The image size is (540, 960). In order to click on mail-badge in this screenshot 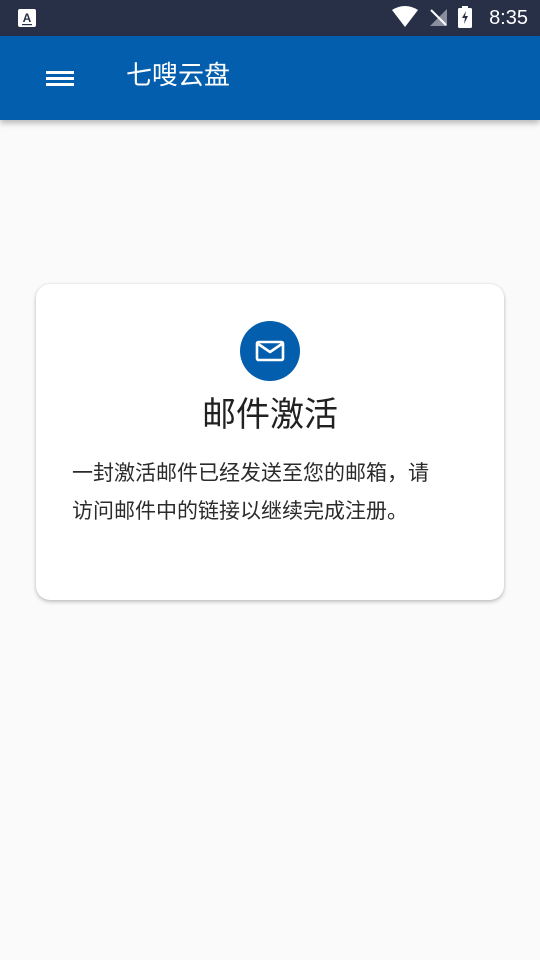, I will do `click(270, 351)`.